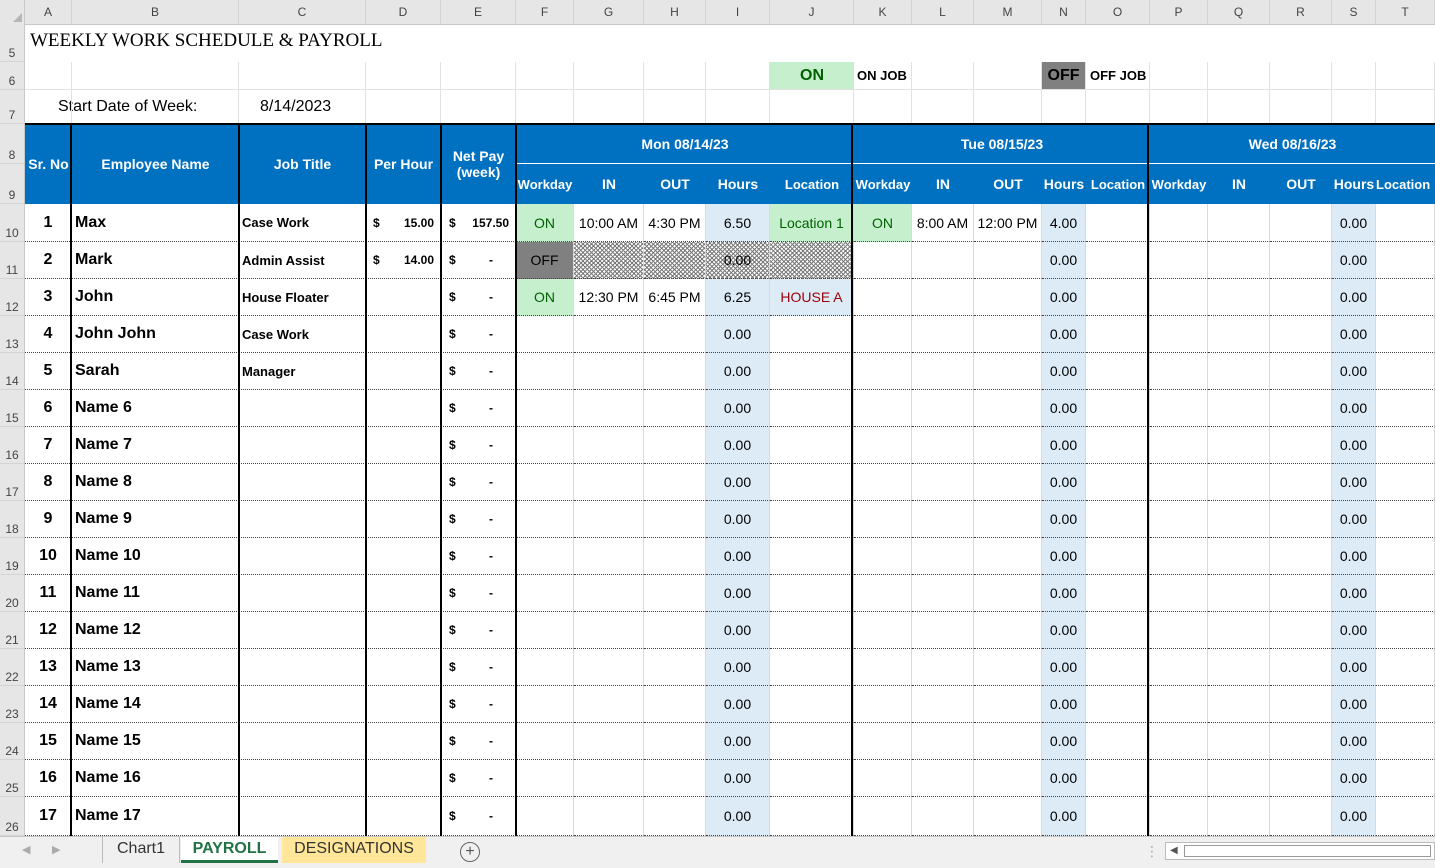 The image size is (1435, 868). What do you see at coordinates (478, 334) in the screenshot?
I see `net-pay-cell: $ -` at bounding box center [478, 334].